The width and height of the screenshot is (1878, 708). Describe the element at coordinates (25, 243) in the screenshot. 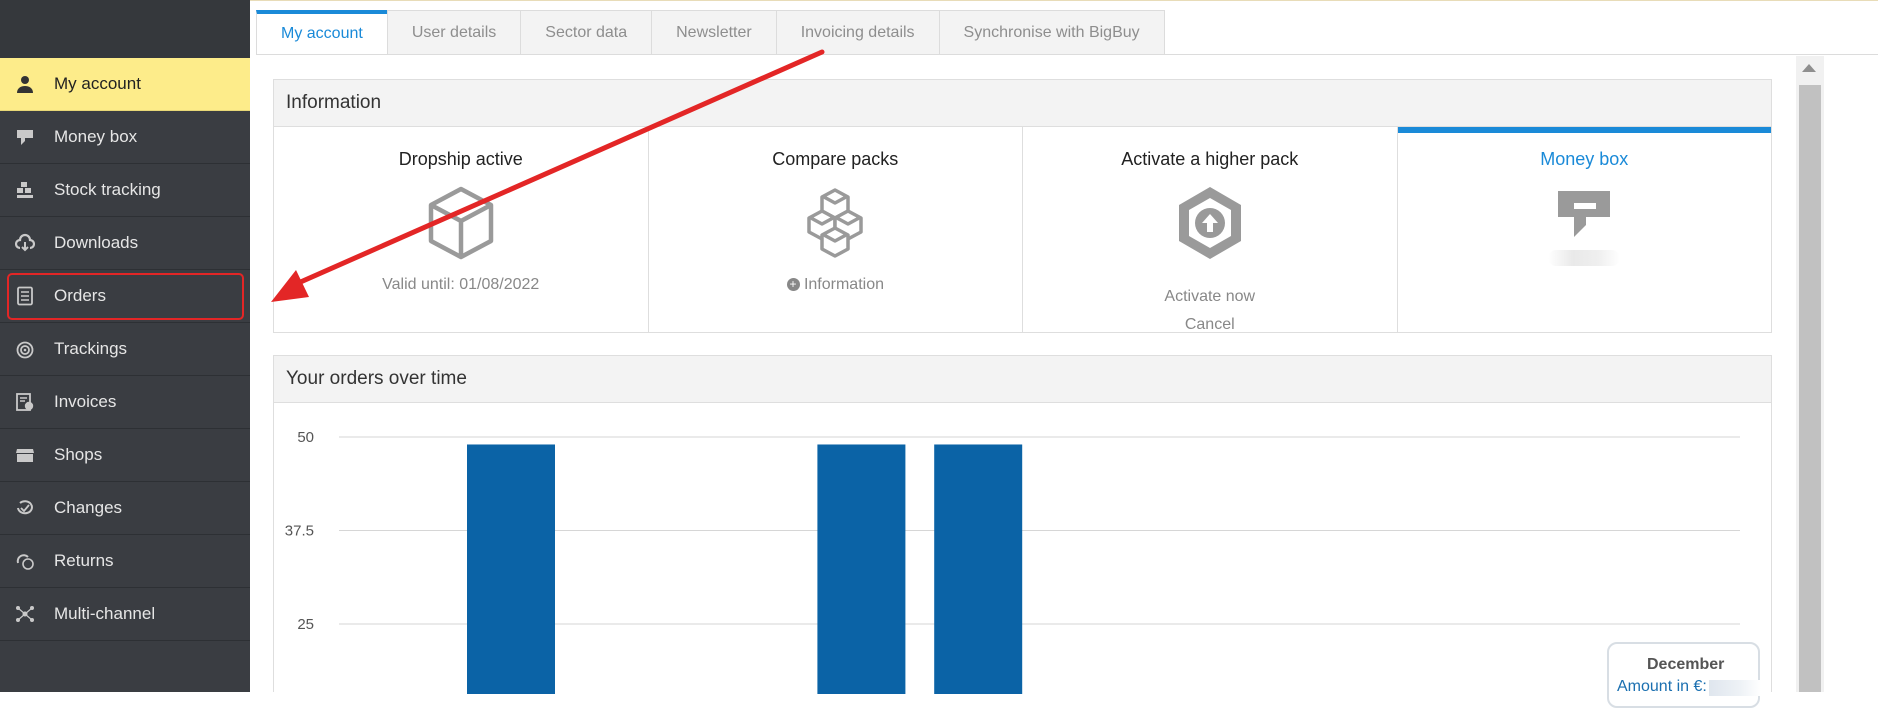

I see `cloud-download-icon` at that location.